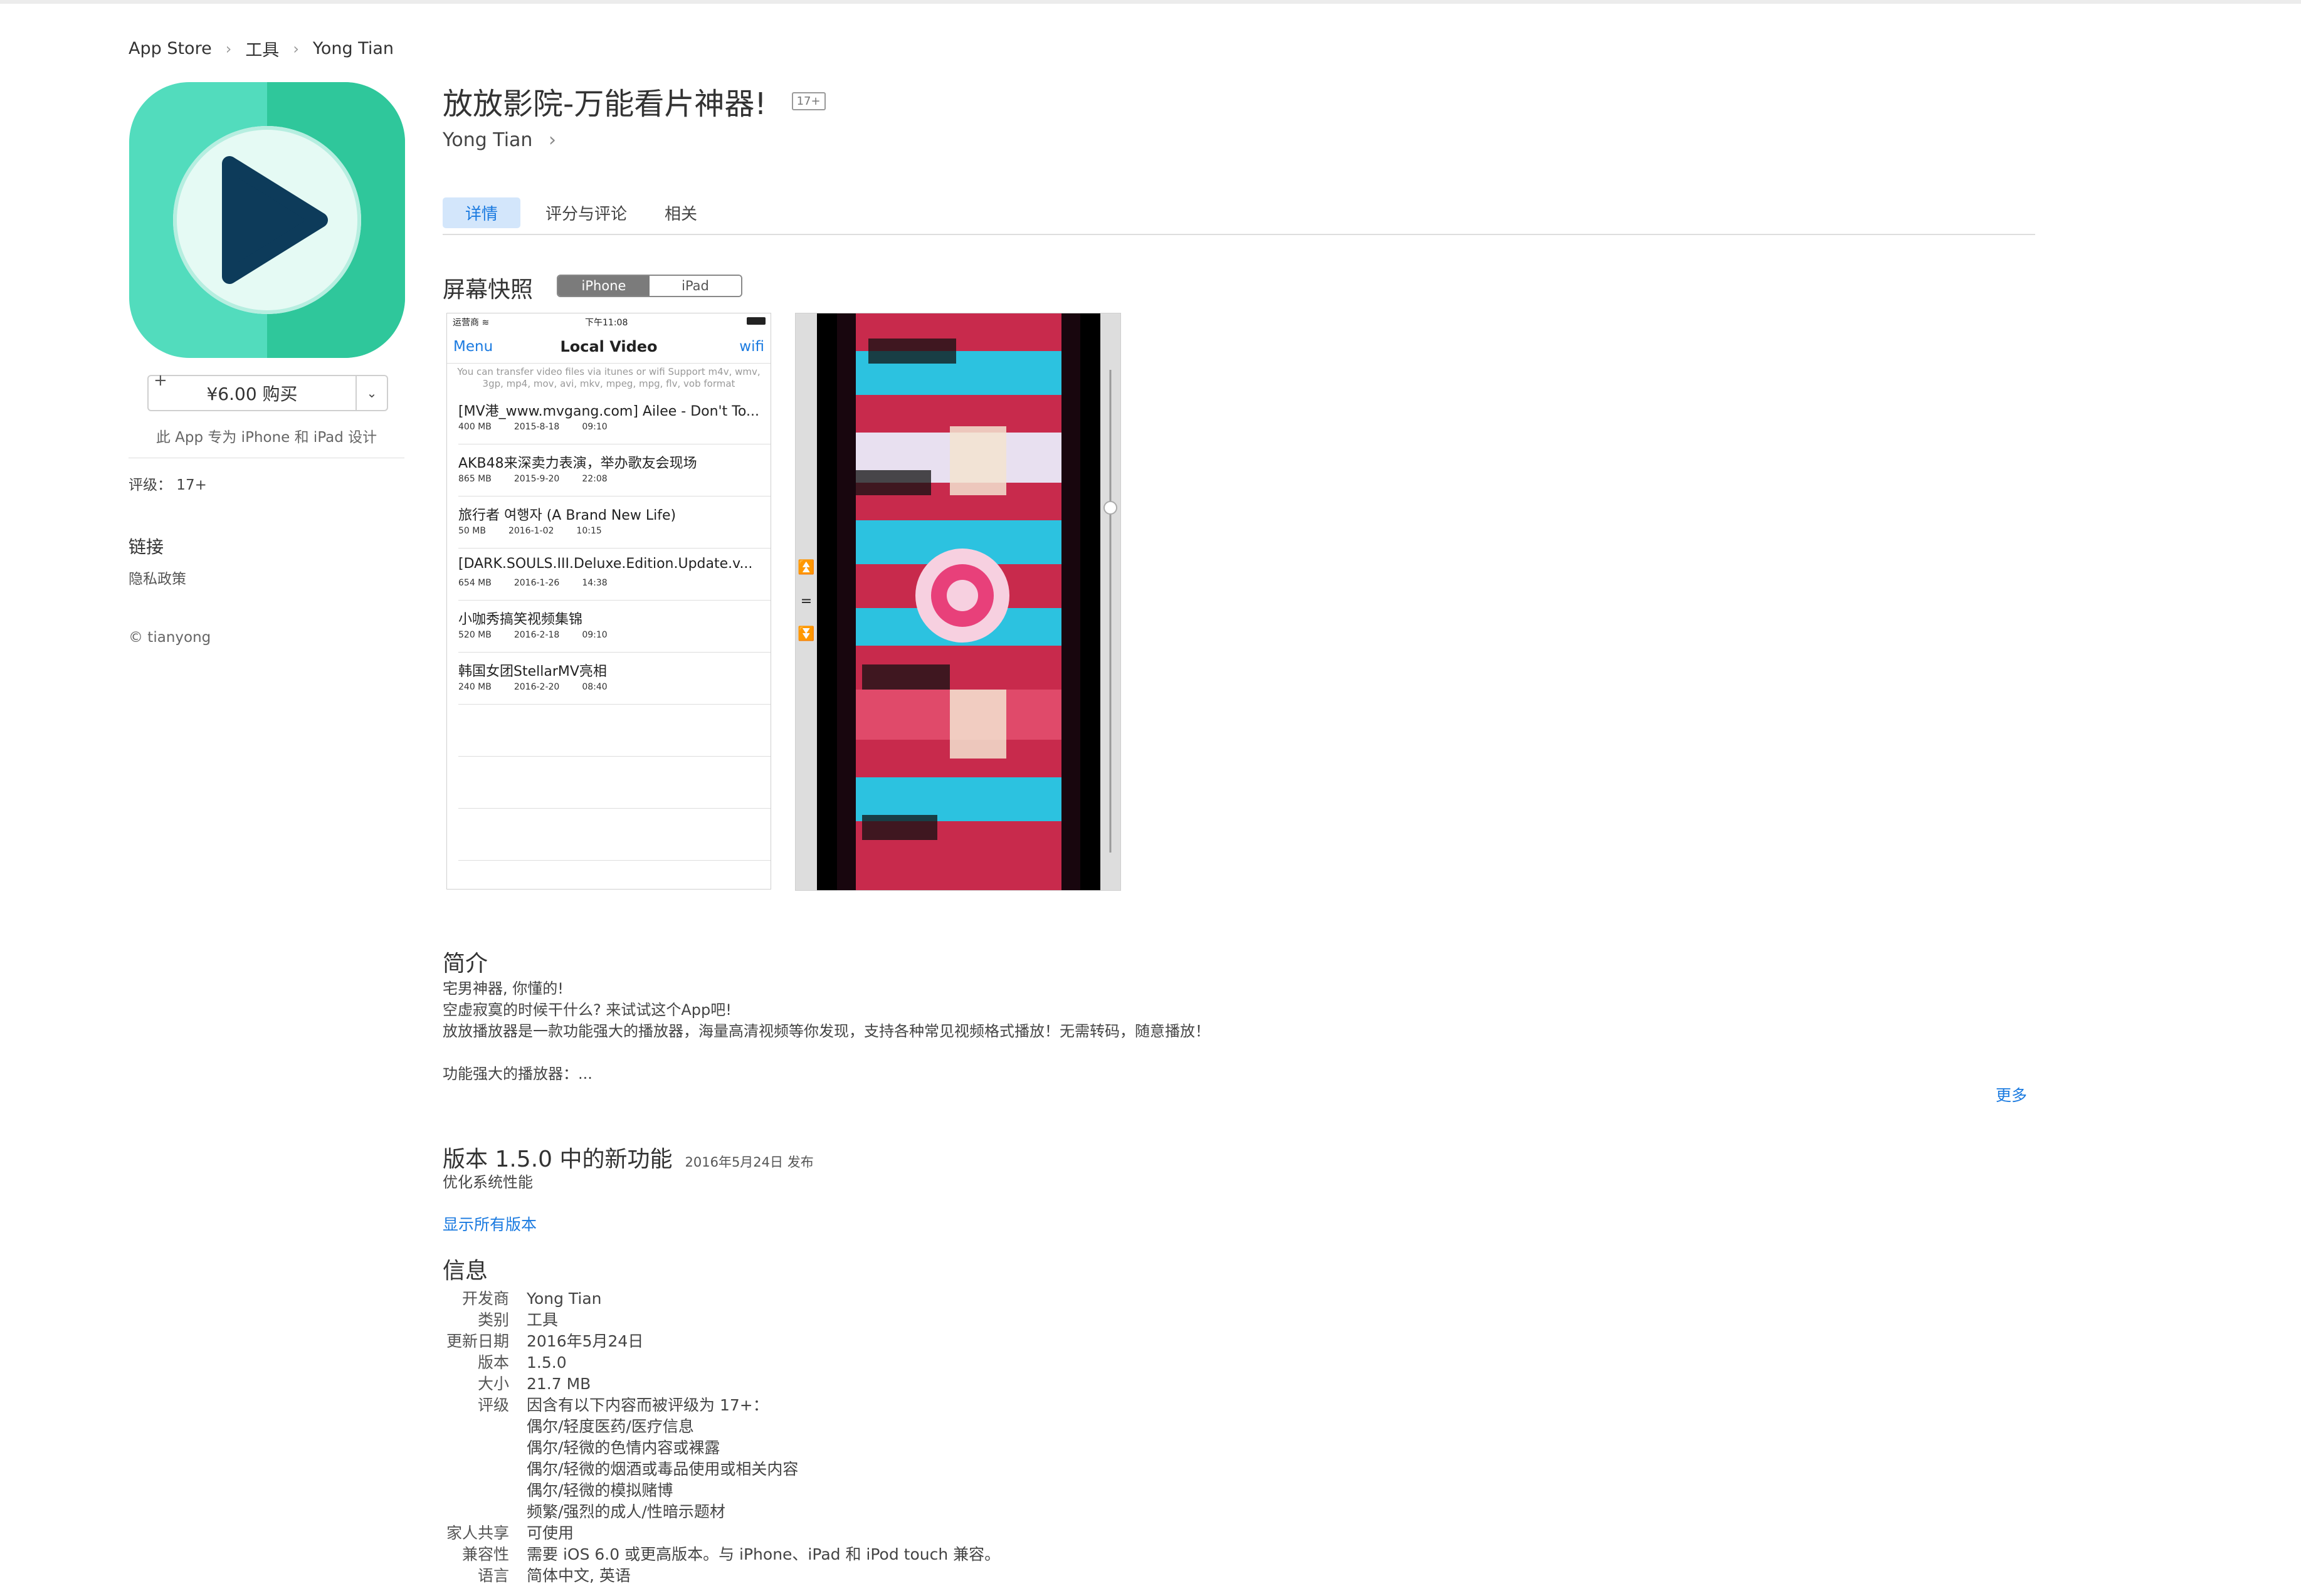 The image size is (2301, 1596). What do you see at coordinates (465, 964) in the screenshot?
I see `intro-heading: 简介` at bounding box center [465, 964].